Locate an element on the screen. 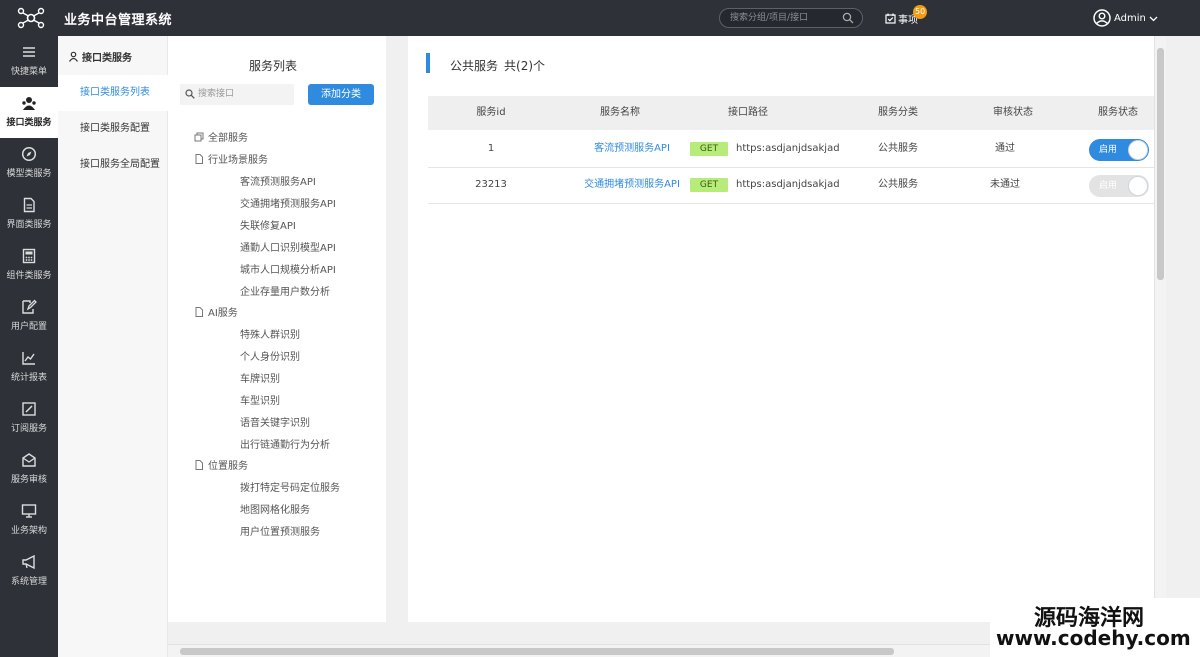 The width and height of the screenshot is (1200, 657). cell-category: 公共服务 is located at coordinates (898, 184).